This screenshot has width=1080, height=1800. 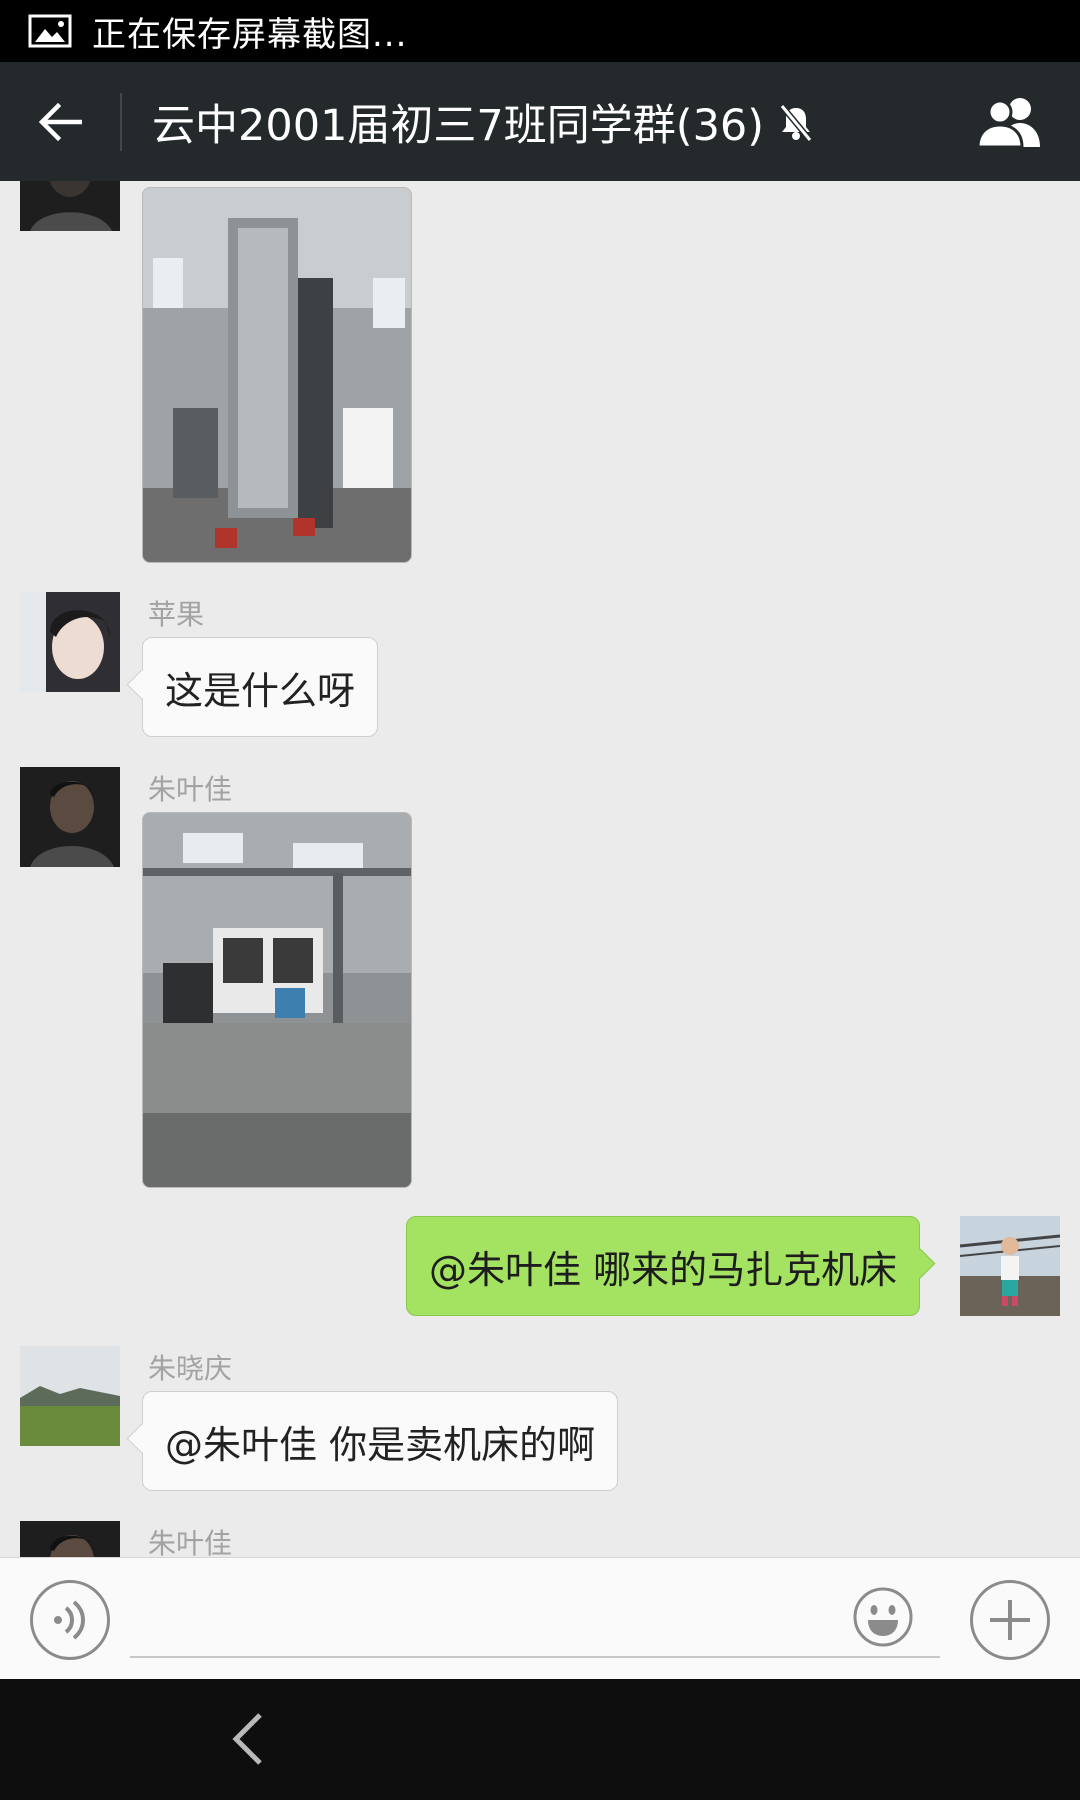 I want to click on sender-name: 朱晓庆, so click(x=190, y=1368).